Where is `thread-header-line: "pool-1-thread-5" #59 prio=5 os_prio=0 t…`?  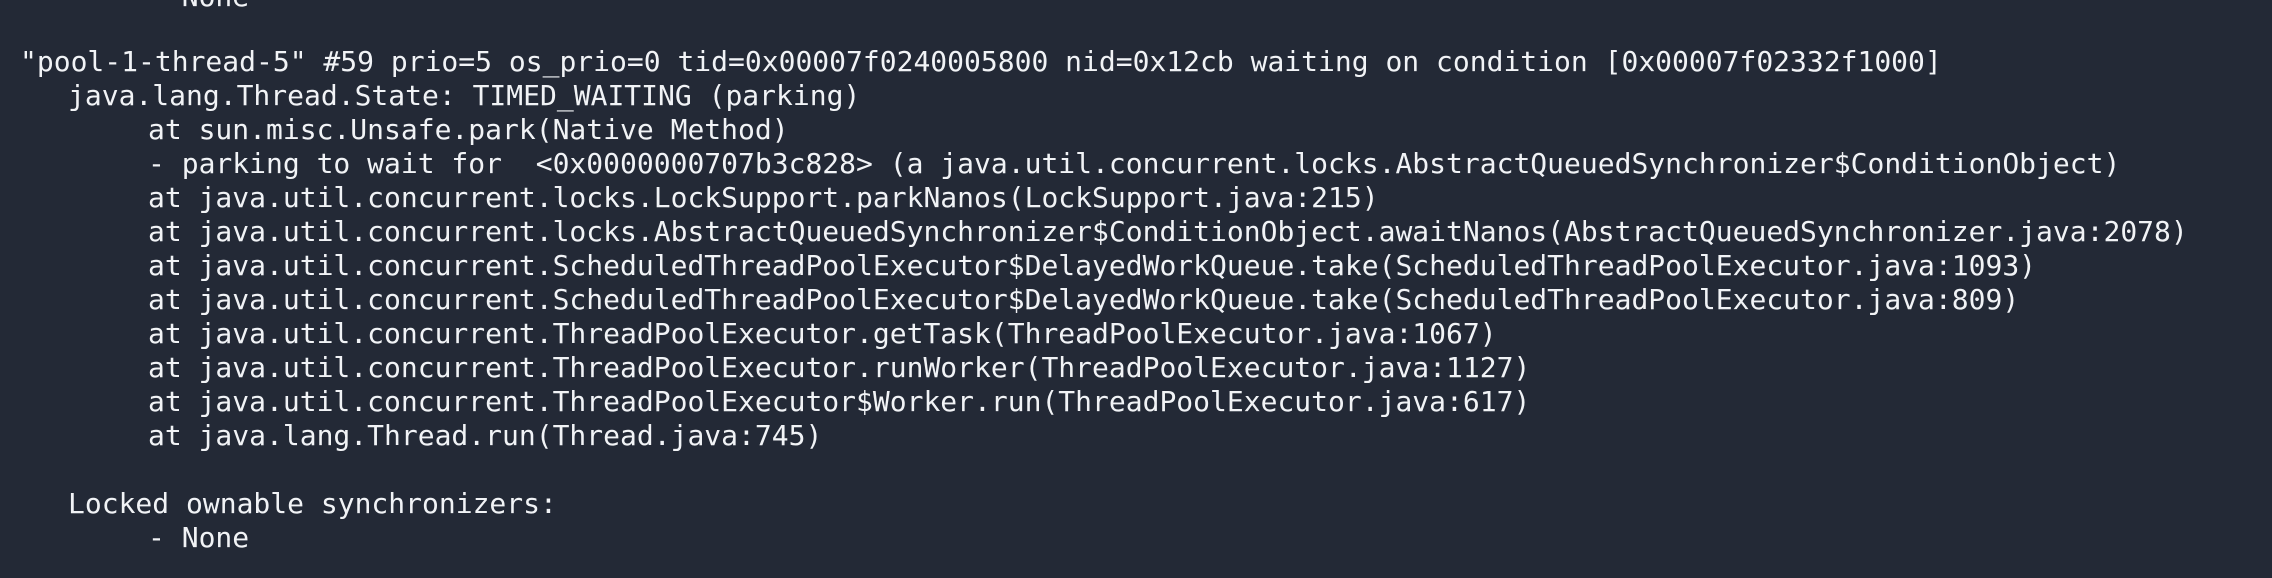
thread-header-line: "pool-1-thread-5" #59 prio=5 os_prio=0 t… is located at coordinates (981, 61).